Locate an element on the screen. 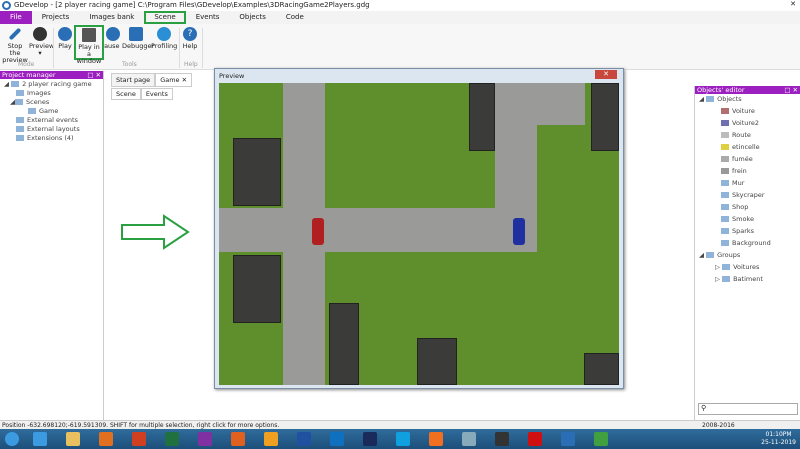 Image resolution: width=800 pixels, height=449 pixels. object-item: Background is located at coordinates (749, 245).